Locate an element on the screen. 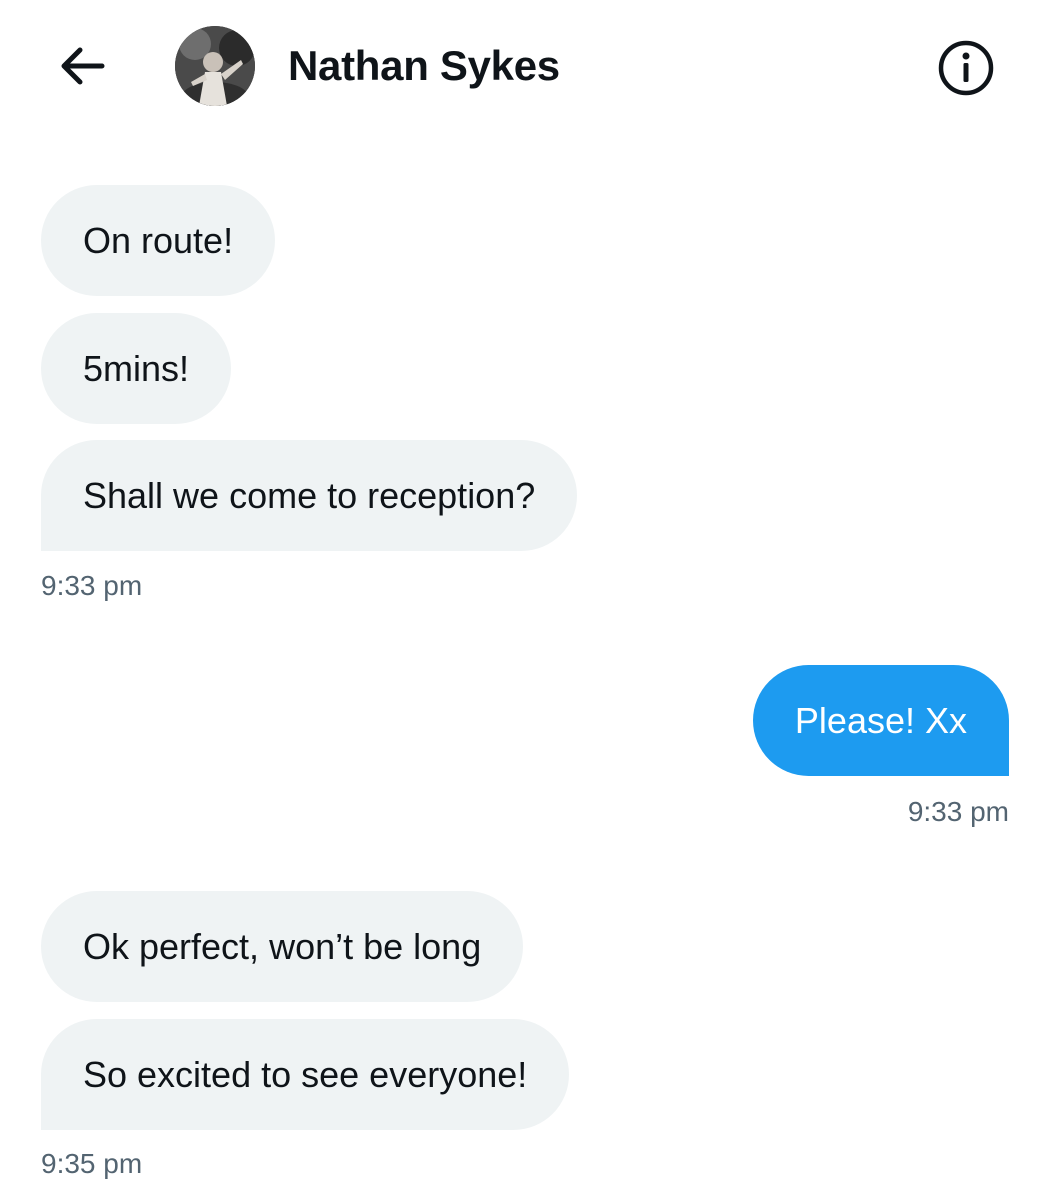 The width and height of the screenshot is (1050, 1200). info-button is located at coordinates (966, 68).